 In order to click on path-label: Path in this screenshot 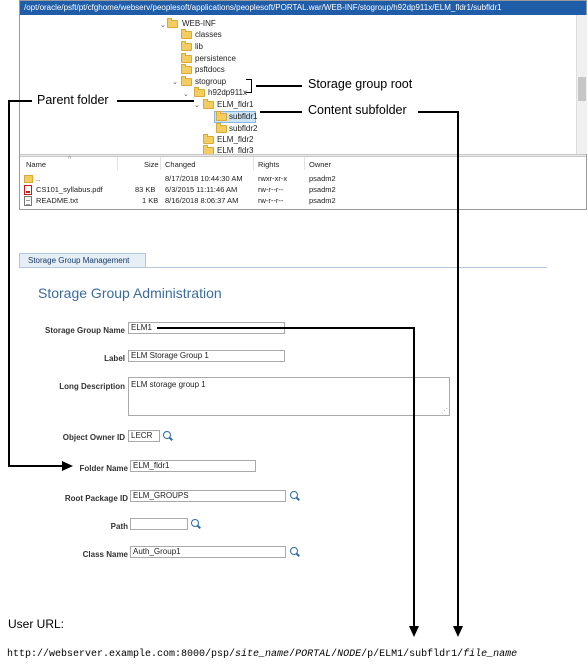, I will do `click(119, 526)`.